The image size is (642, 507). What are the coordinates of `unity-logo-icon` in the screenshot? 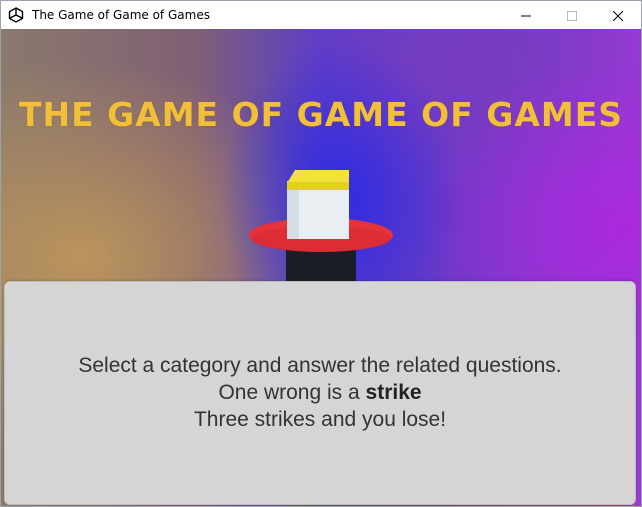 It's located at (16, 15).